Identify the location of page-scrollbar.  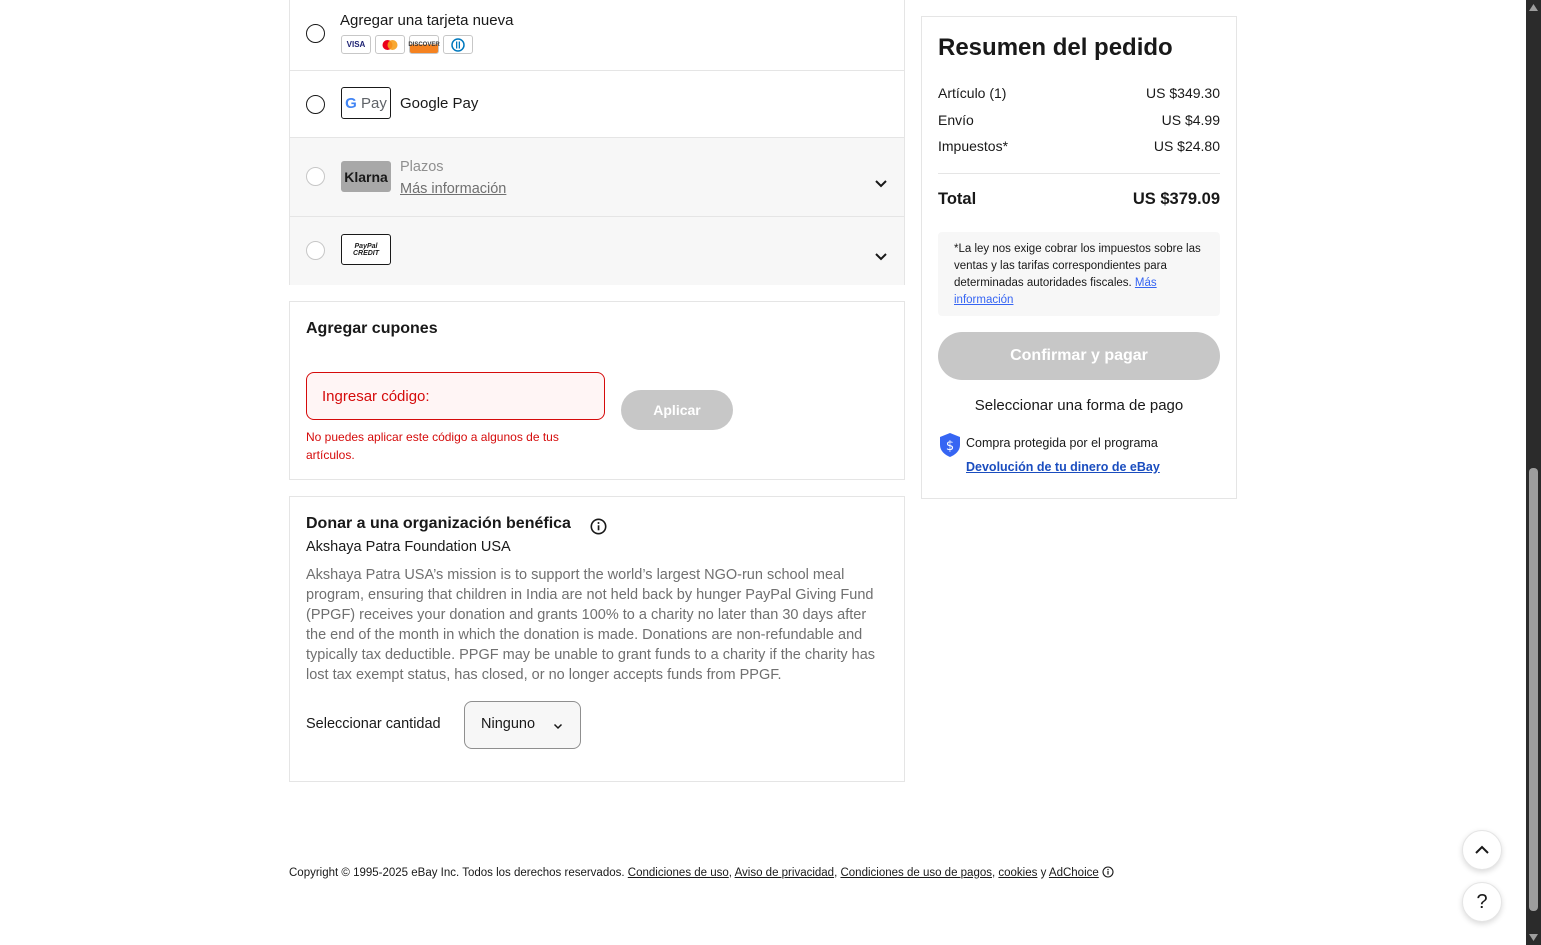
(1533, 472).